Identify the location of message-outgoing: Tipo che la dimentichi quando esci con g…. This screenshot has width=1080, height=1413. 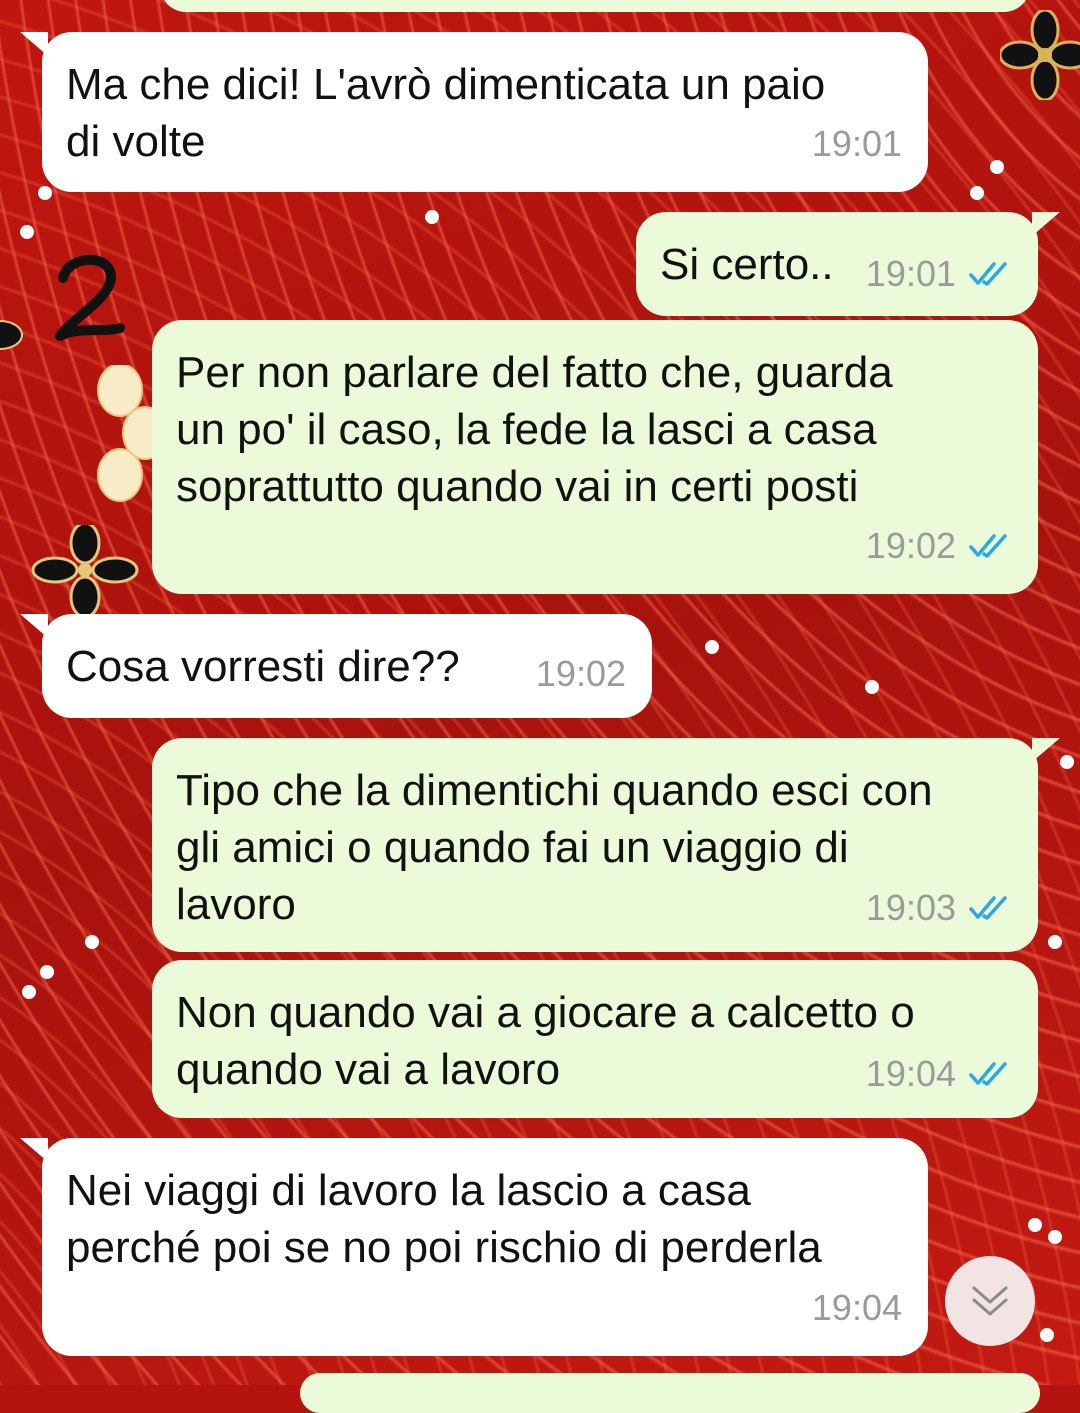
(606, 845).